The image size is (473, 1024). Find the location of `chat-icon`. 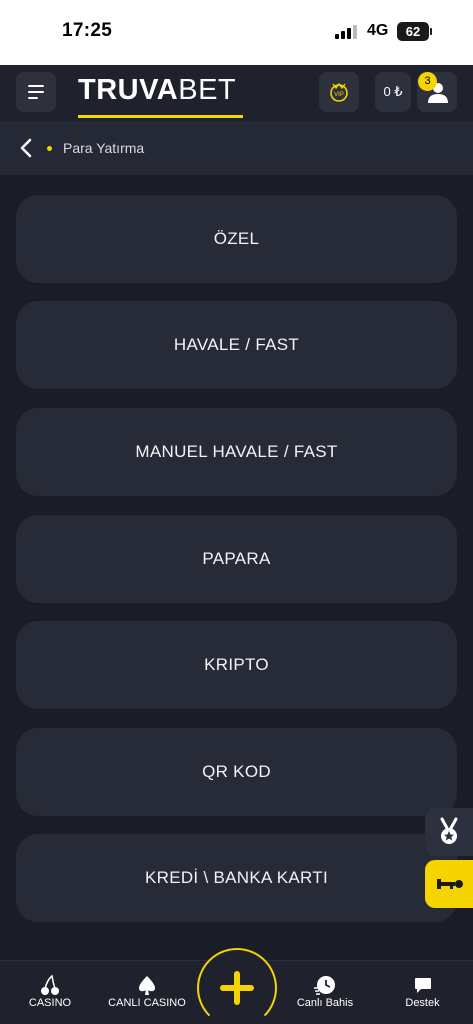

chat-icon is located at coordinates (422, 985).